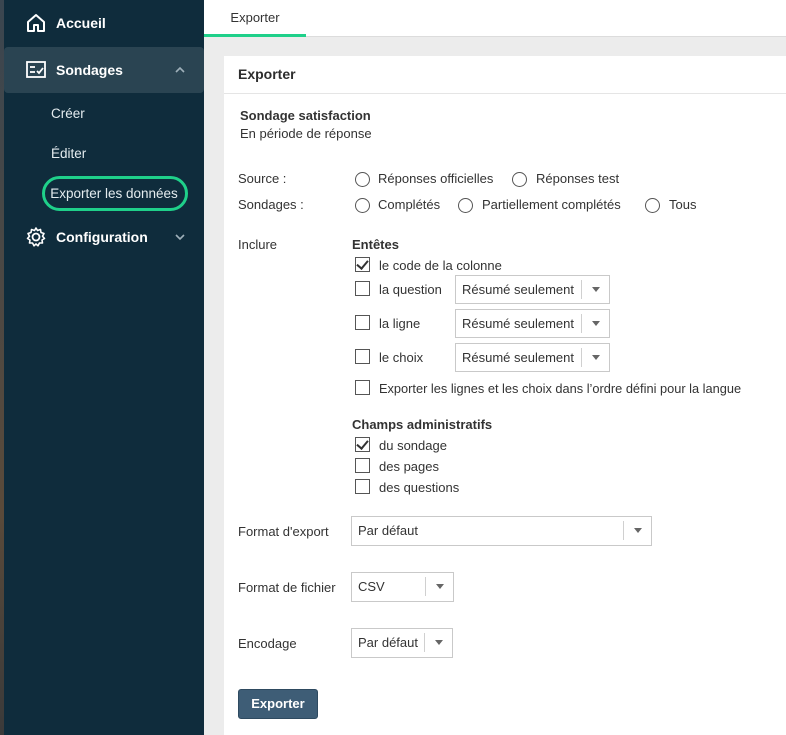 The height and width of the screenshot is (735, 786). I want to click on sondages-label: Sondages :, so click(271, 204).